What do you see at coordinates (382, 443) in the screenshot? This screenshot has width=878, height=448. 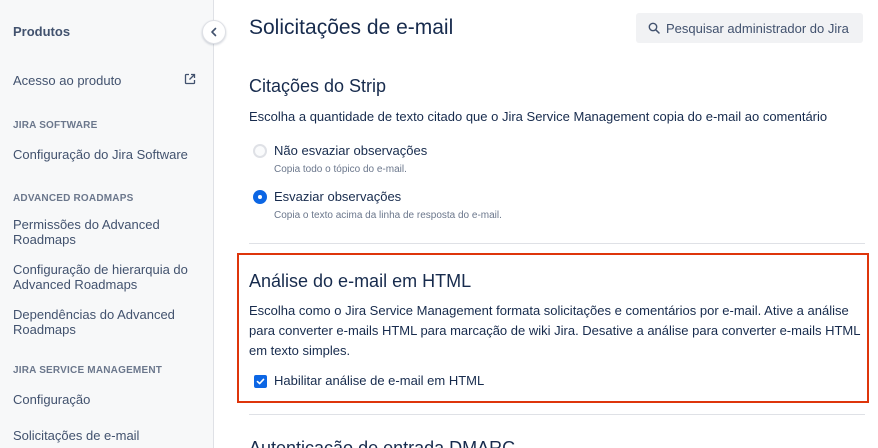 I see `dmarc-heading: Autenticação de entrada DMARC` at bounding box center [382, 443].